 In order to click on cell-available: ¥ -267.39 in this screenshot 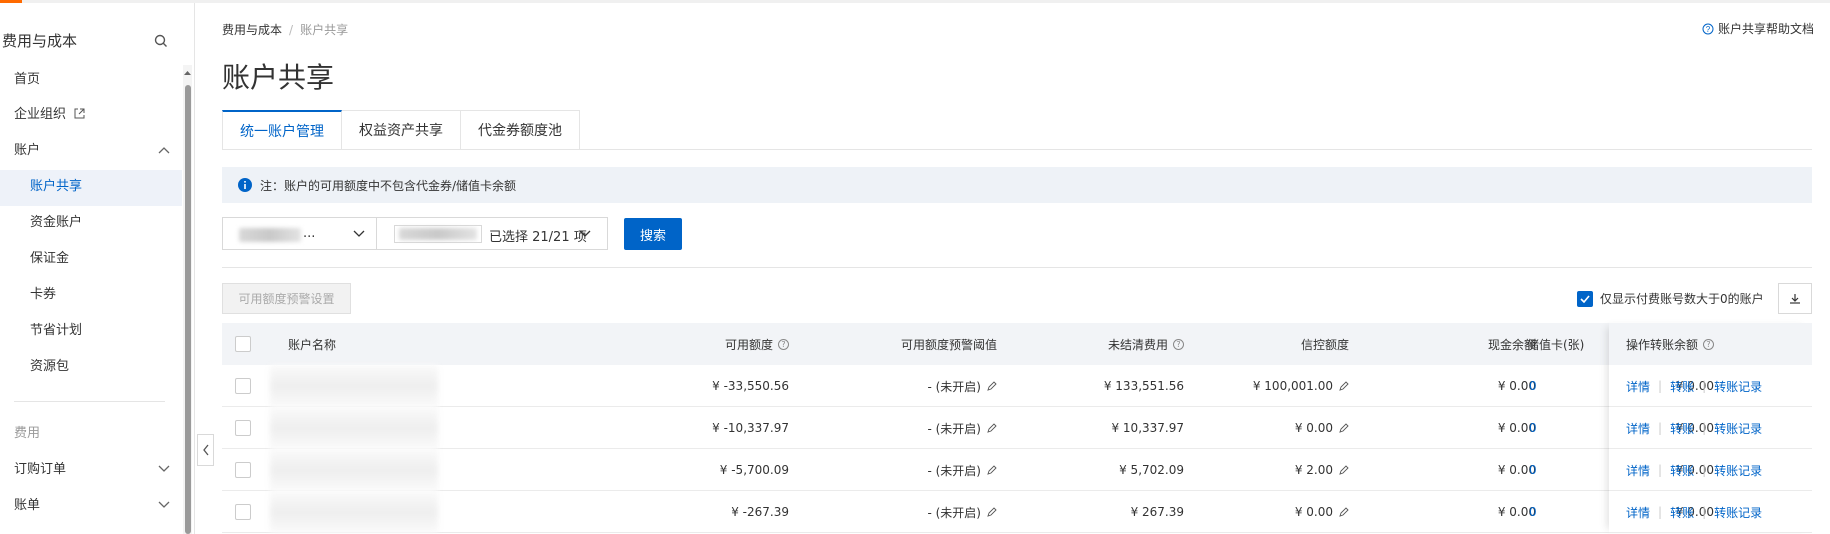, I will do `click(760, 512)`.